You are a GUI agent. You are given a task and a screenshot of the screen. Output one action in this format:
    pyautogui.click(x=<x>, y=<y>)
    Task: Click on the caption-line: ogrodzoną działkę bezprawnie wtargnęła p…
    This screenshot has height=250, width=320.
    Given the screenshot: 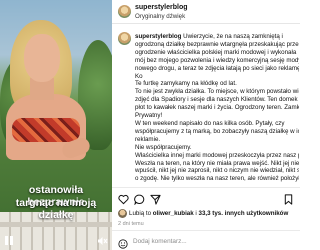 What is the action you would take?
    pyautogui.click(x=217, y=44)
    